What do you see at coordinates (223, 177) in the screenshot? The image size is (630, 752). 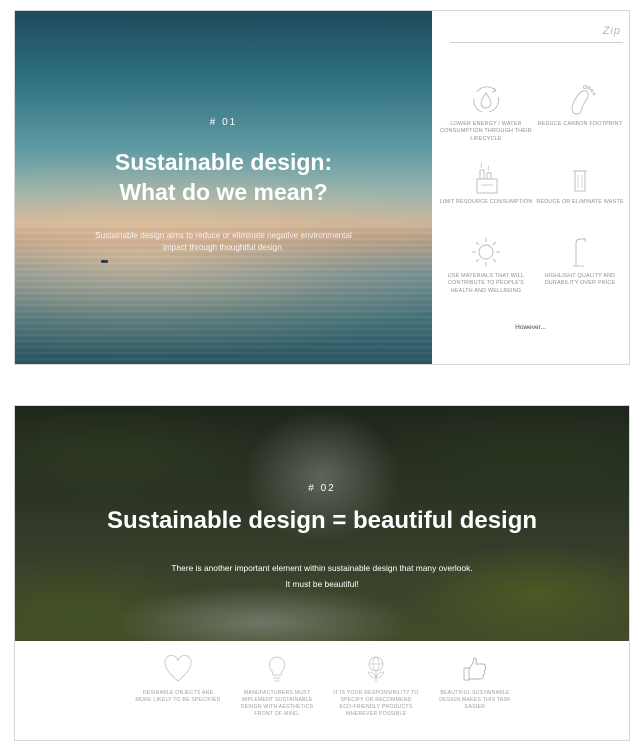 I see `slide-title: Sustainable design: What do we mean?` at bounding box center [223, 177].